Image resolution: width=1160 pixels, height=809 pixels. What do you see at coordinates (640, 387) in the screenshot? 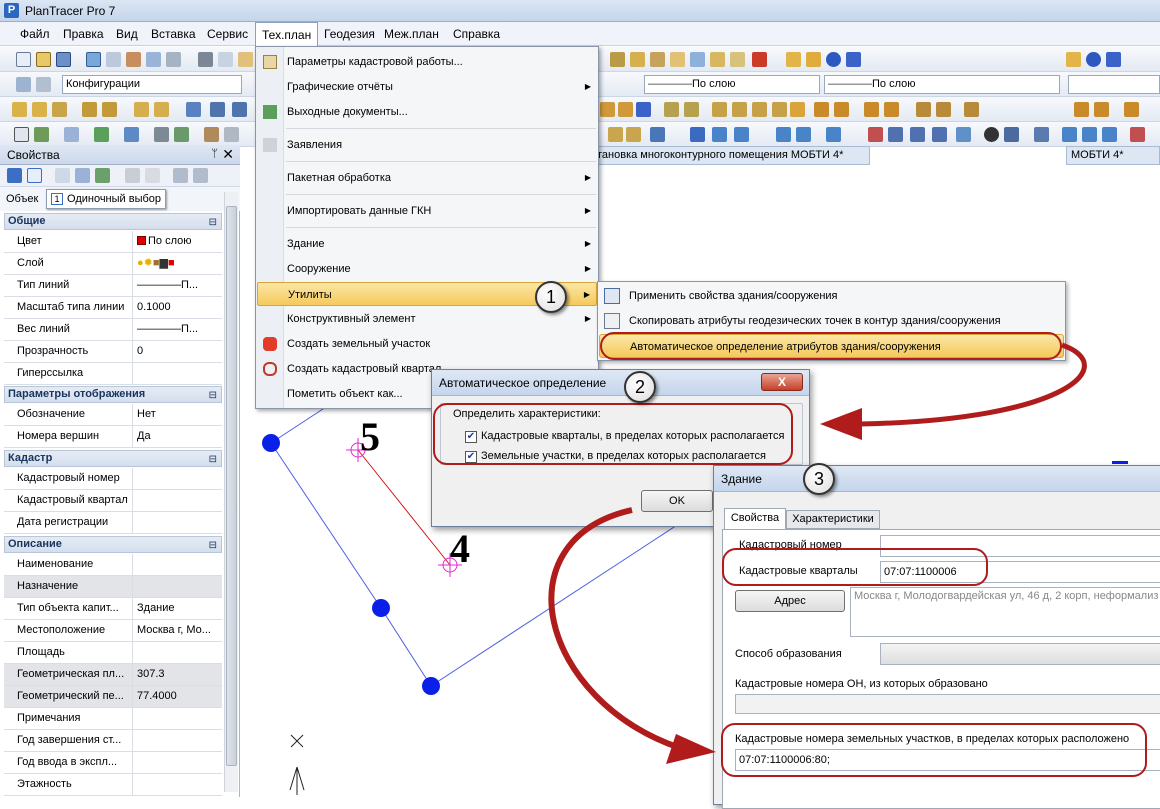
I see `callout-2: 2` at bounding box center [640, 387].